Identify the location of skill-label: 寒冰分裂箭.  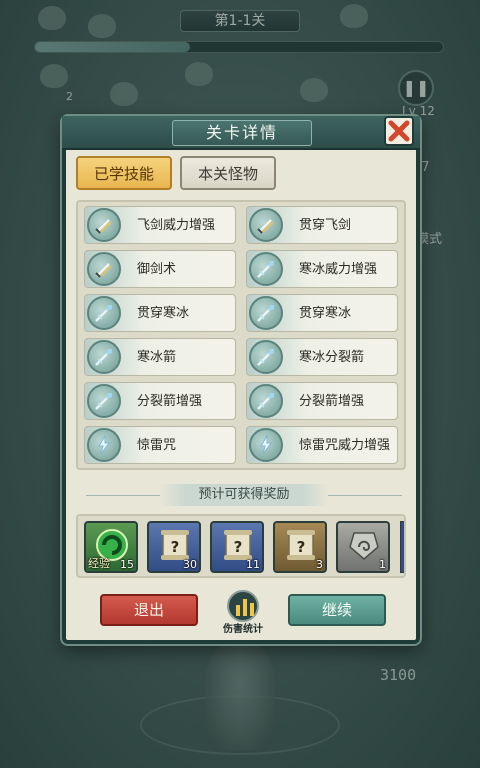
(332, 357).